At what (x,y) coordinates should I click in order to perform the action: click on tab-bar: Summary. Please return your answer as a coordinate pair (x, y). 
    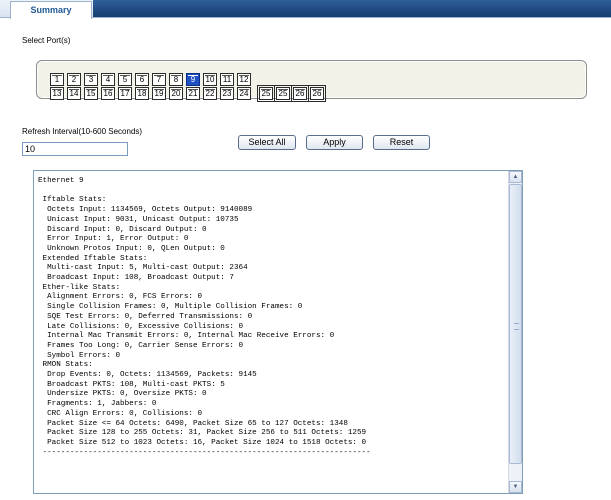
    Looking at the image, I should click on (305, 9).